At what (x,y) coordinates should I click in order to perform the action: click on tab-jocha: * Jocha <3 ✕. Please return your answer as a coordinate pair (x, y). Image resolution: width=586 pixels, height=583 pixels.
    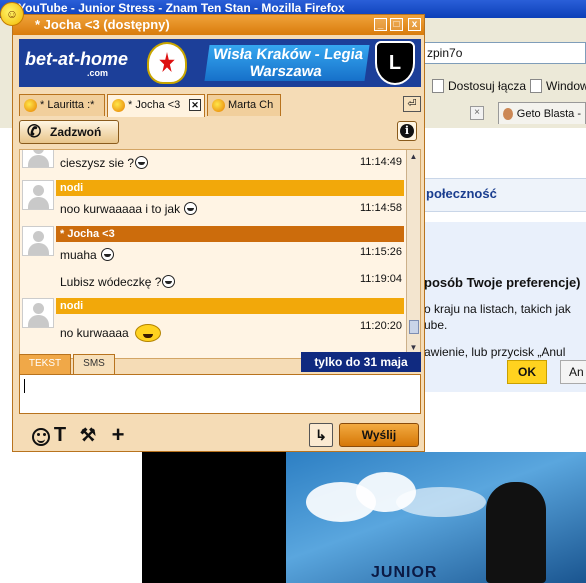
    Looking at the image, I should click on (156, 105).